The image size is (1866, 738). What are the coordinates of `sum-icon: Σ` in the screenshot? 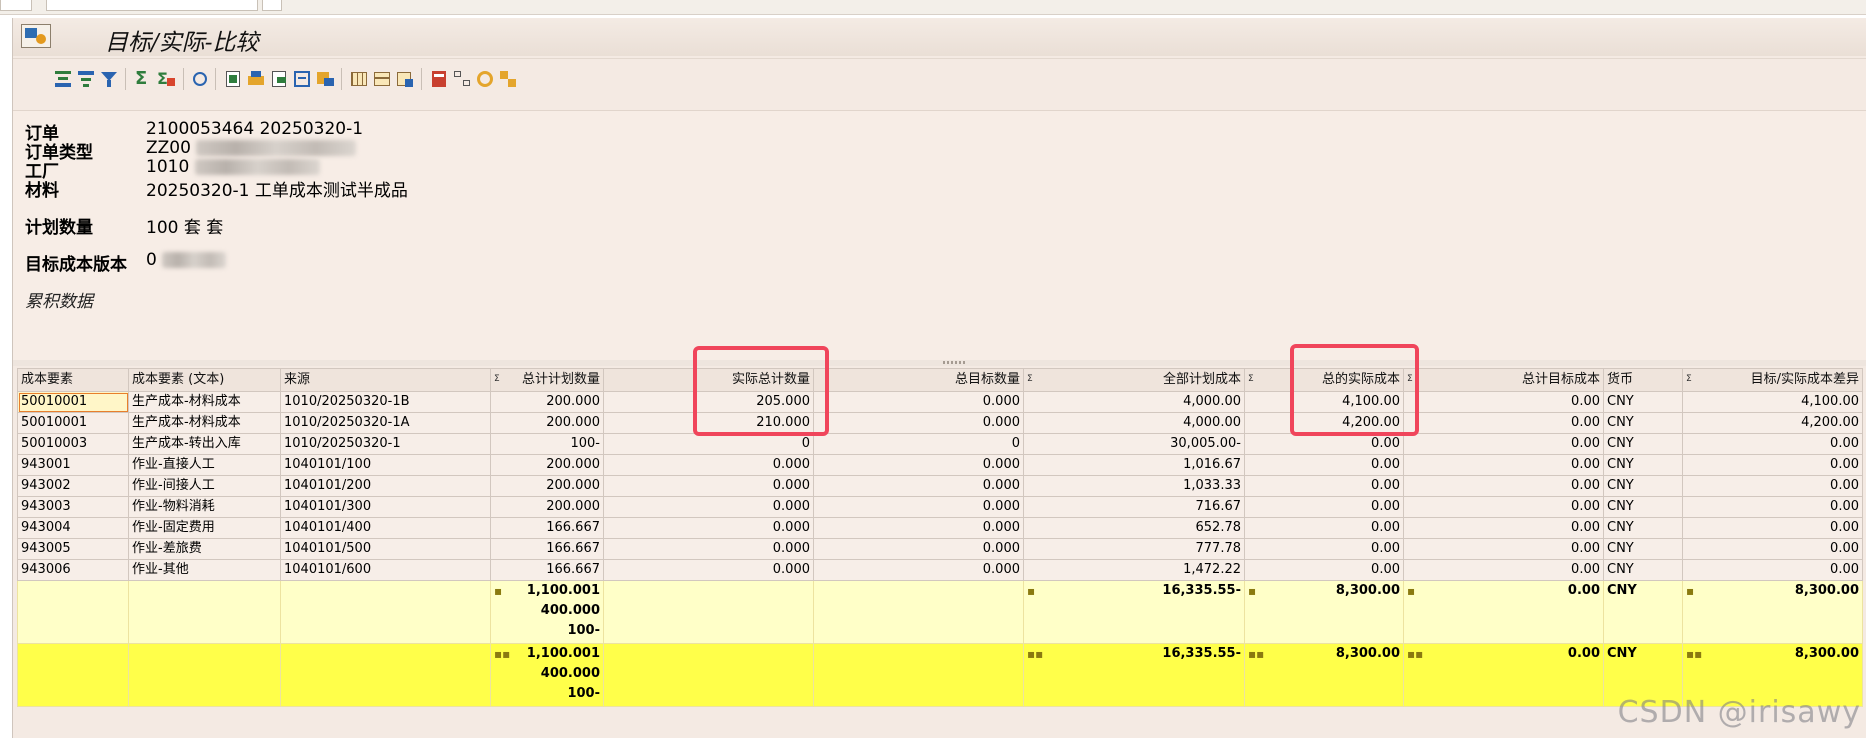 It's located at (143, 79).